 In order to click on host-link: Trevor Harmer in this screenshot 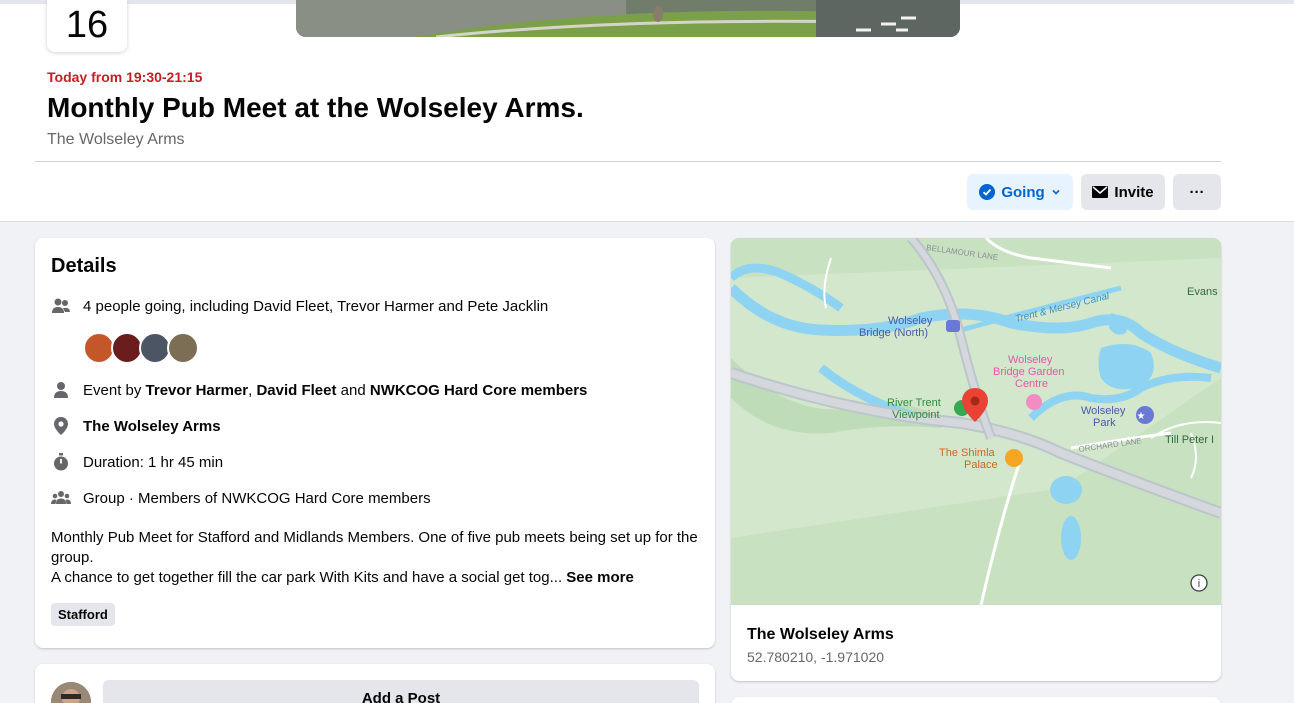, I will do `click(197, 390)`.